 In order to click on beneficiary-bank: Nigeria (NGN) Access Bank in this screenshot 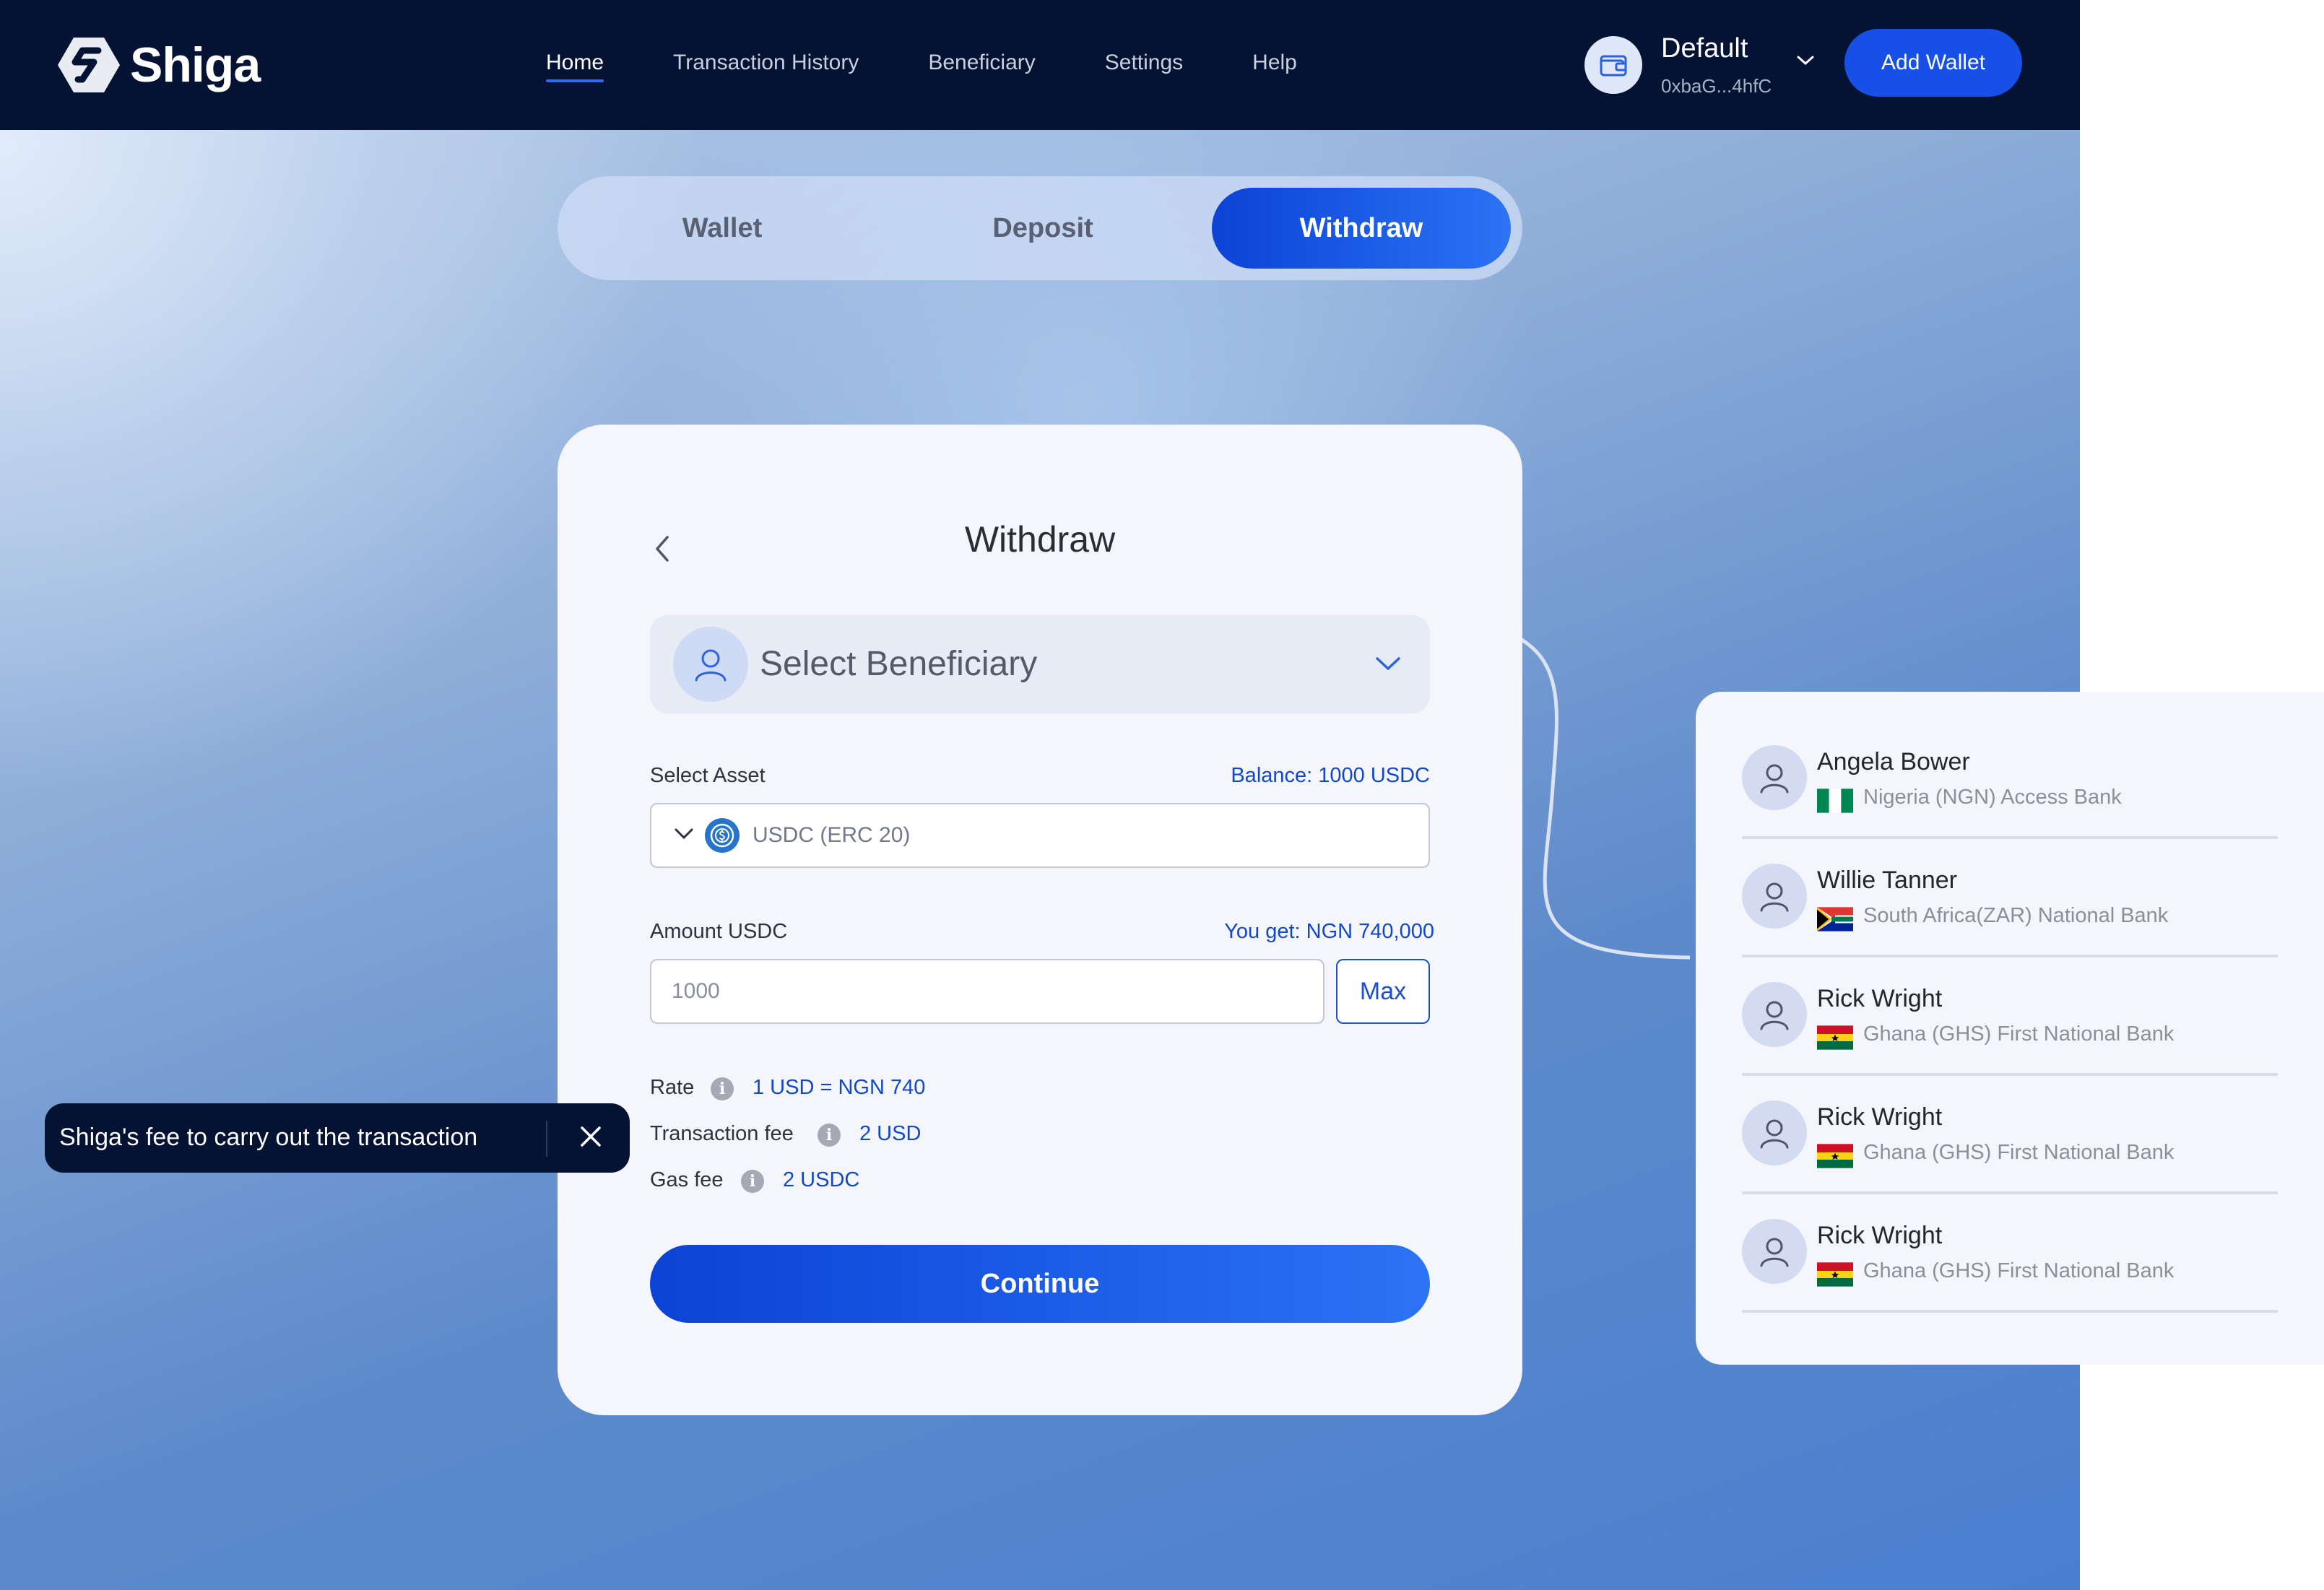, I will do `click(1993, 797)`.